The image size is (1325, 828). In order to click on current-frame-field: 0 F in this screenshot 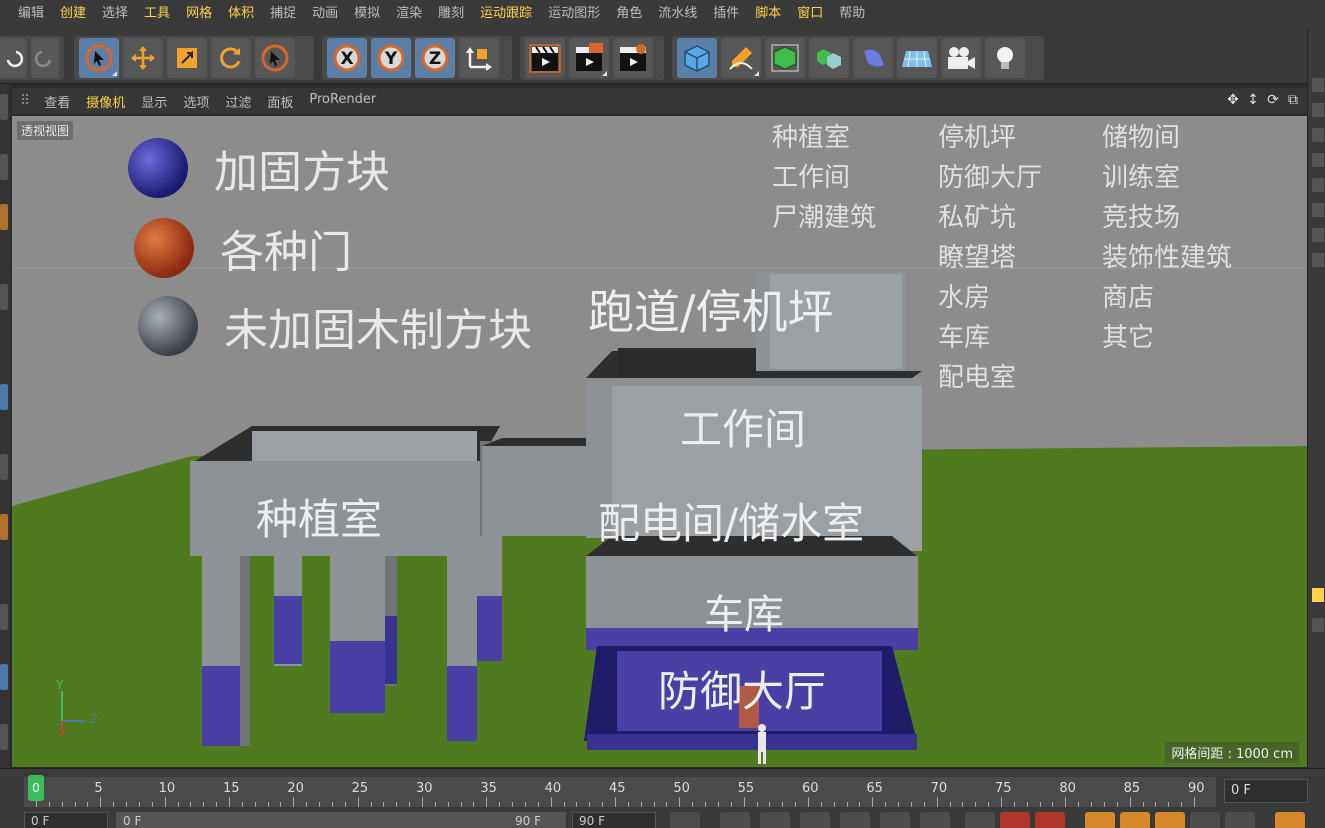, I will do `click(1266, 791)`.